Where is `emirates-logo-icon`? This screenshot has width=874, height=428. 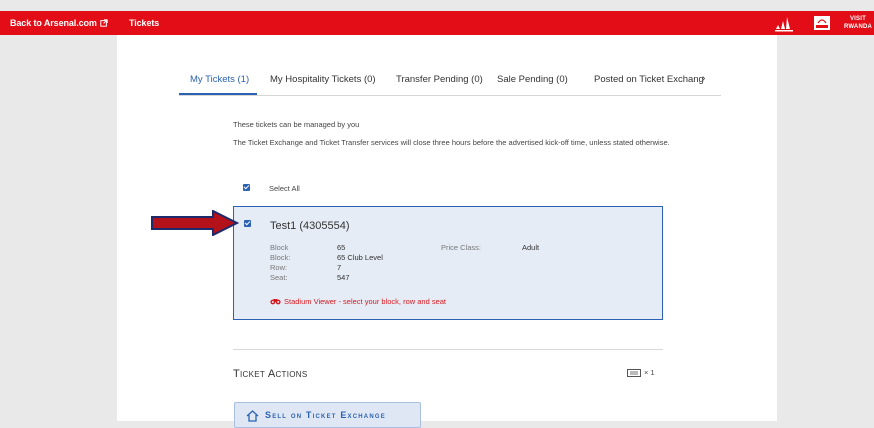 emirates-logo-icon is located at coordinates (822, 23).